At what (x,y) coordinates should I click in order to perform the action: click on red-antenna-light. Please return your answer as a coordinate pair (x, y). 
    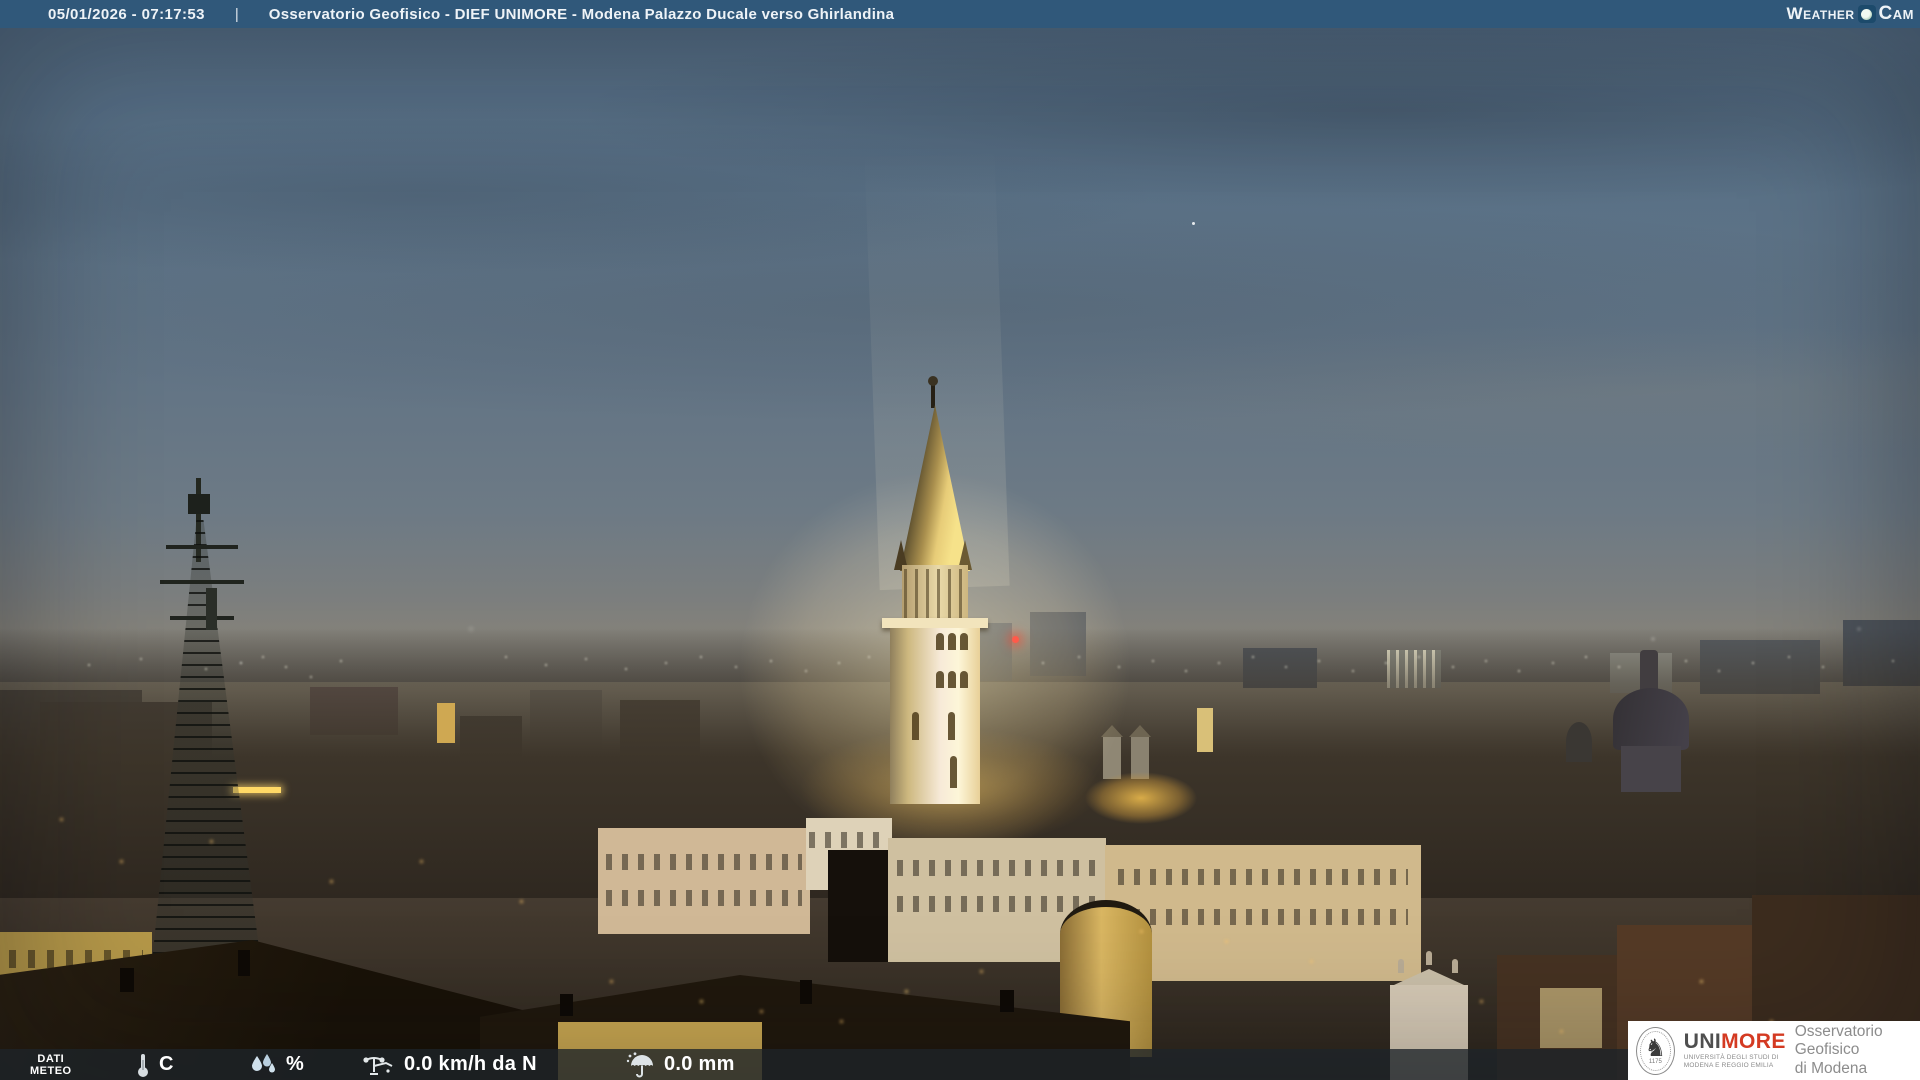
    Looking at the image, I should click on (1015, 639).